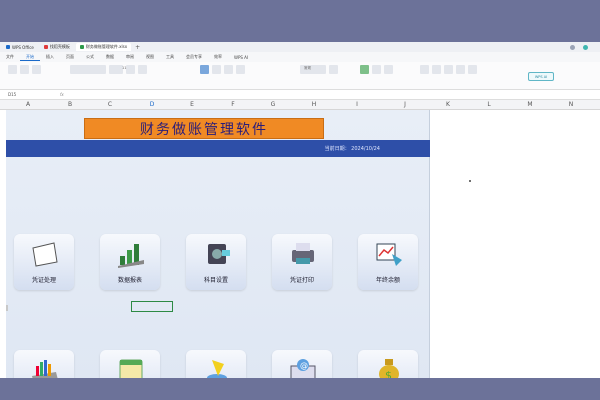 The width and height of the screenshot is (600, 400). What do you see at coordinates (232, 104) in the screenshot?
I see `column-label: F` at bounding box center [232, 104].